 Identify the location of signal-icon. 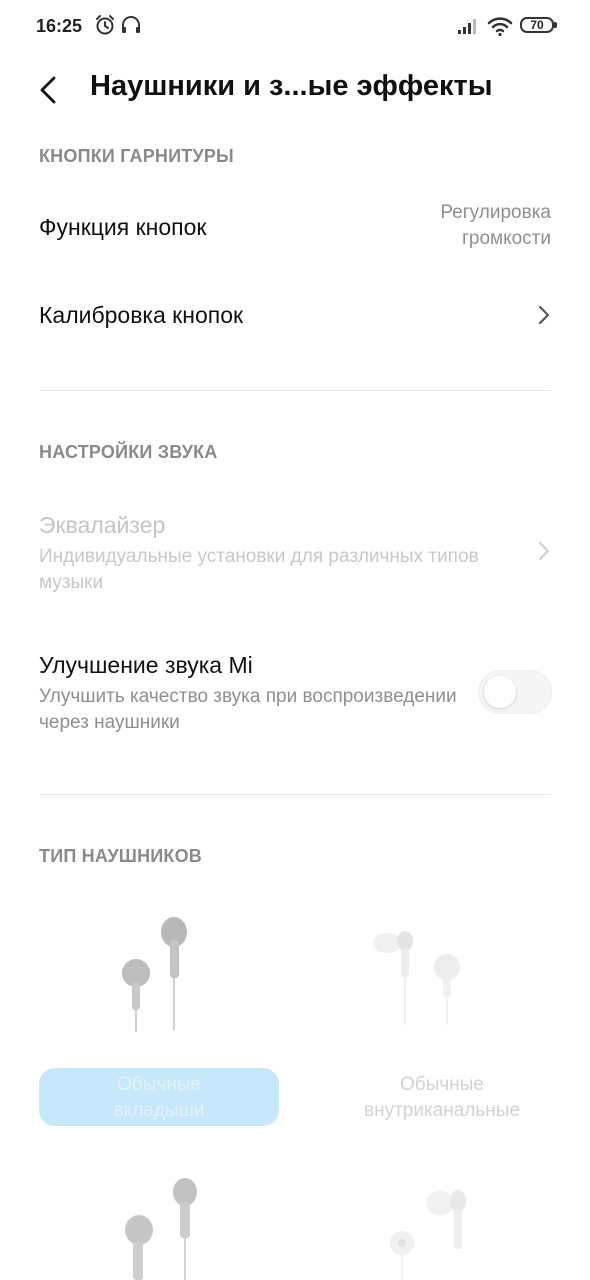
(467, 26).